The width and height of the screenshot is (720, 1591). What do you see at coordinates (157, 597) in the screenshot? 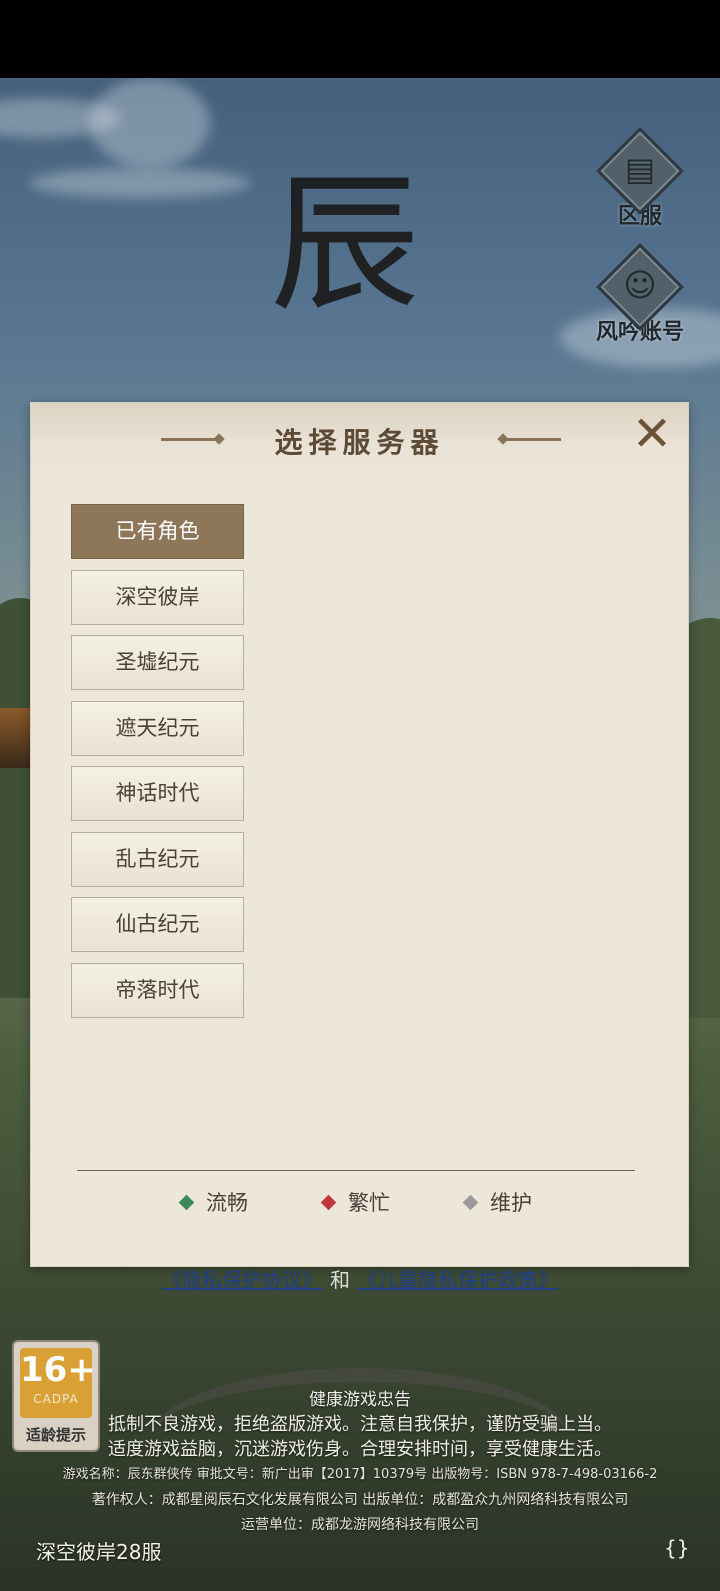
I see `server-category-1: 深空彼岸` at bounding box center [157, 597].